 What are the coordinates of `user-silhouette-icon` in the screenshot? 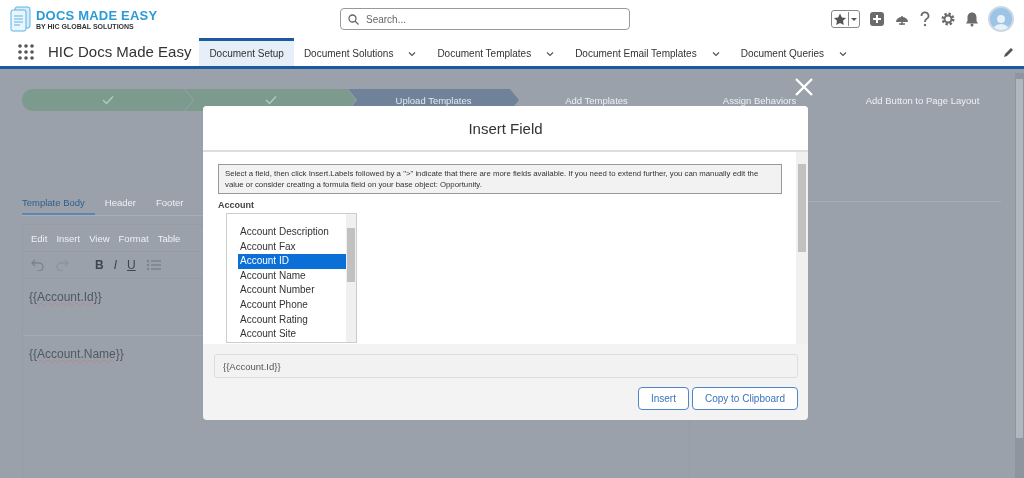 It's located at (1001, 21).